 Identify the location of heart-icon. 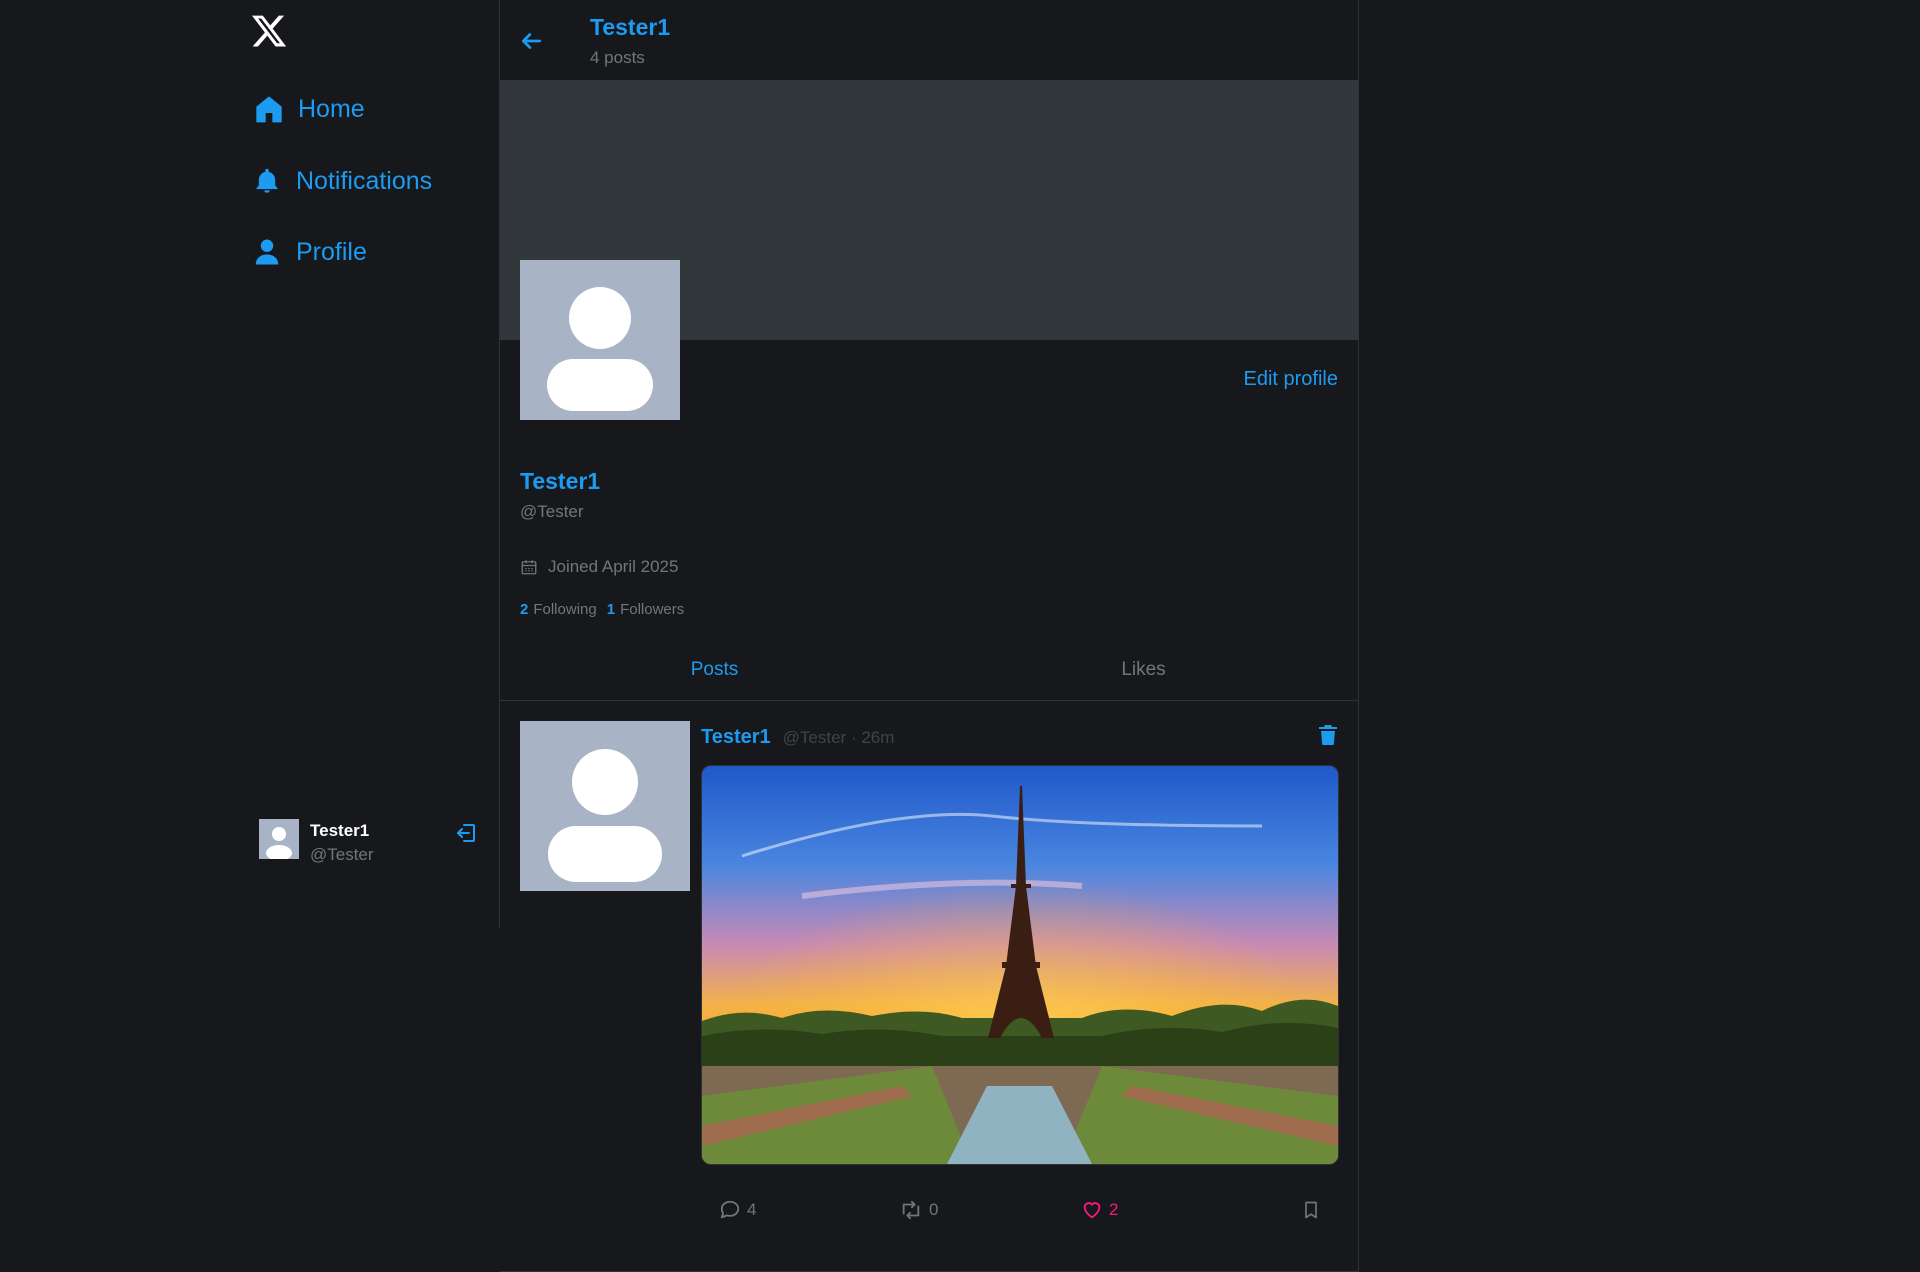
(1092, 1210).